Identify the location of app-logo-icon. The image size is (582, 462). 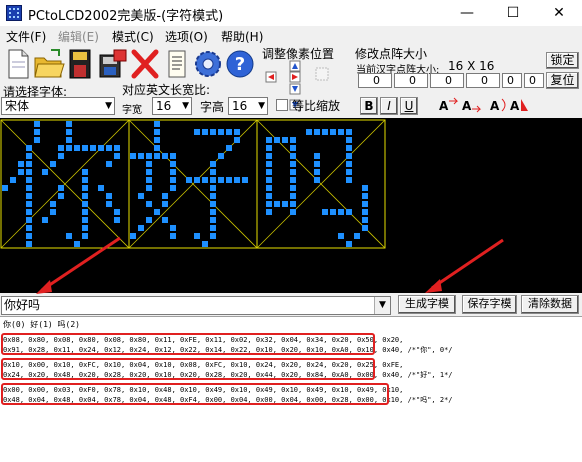
(14, 13).